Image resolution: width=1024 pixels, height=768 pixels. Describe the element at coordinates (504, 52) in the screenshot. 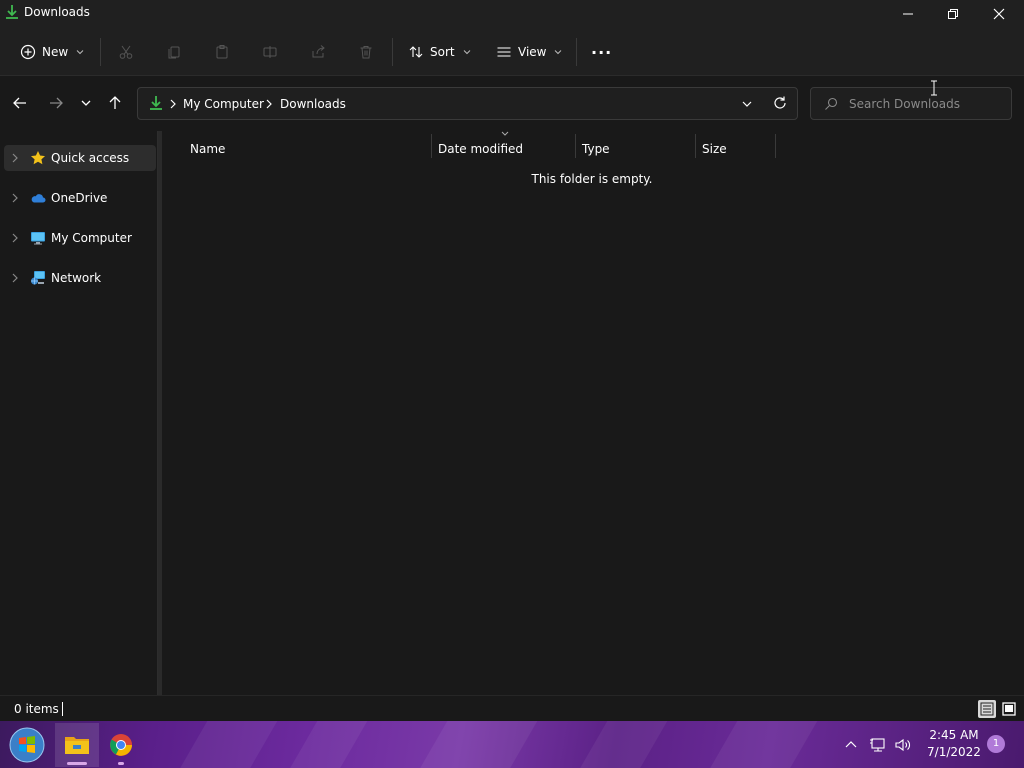

I see `view-lines-icon` at that location.